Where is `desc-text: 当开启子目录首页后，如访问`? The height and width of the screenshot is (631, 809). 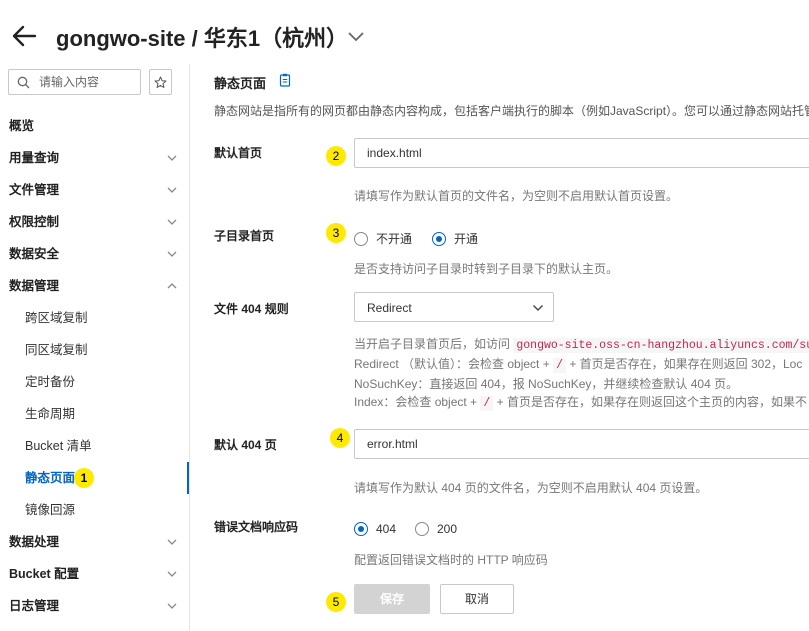 desc-text: 当开启子目录首页后，如访问 is located at coordinates (432, 344).